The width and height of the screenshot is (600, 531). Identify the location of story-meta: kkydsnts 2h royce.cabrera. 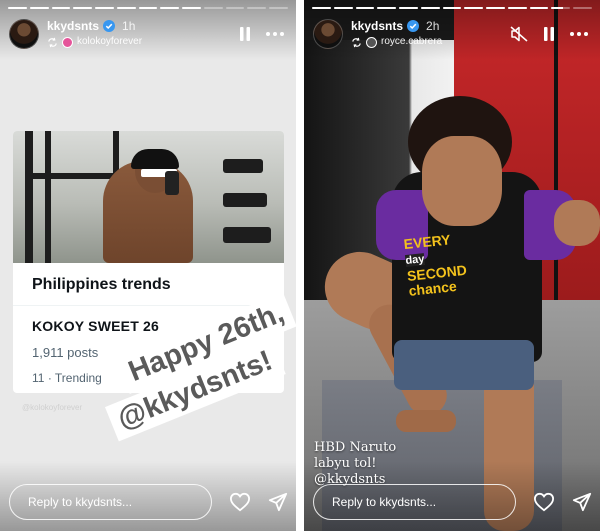
(424, 34).